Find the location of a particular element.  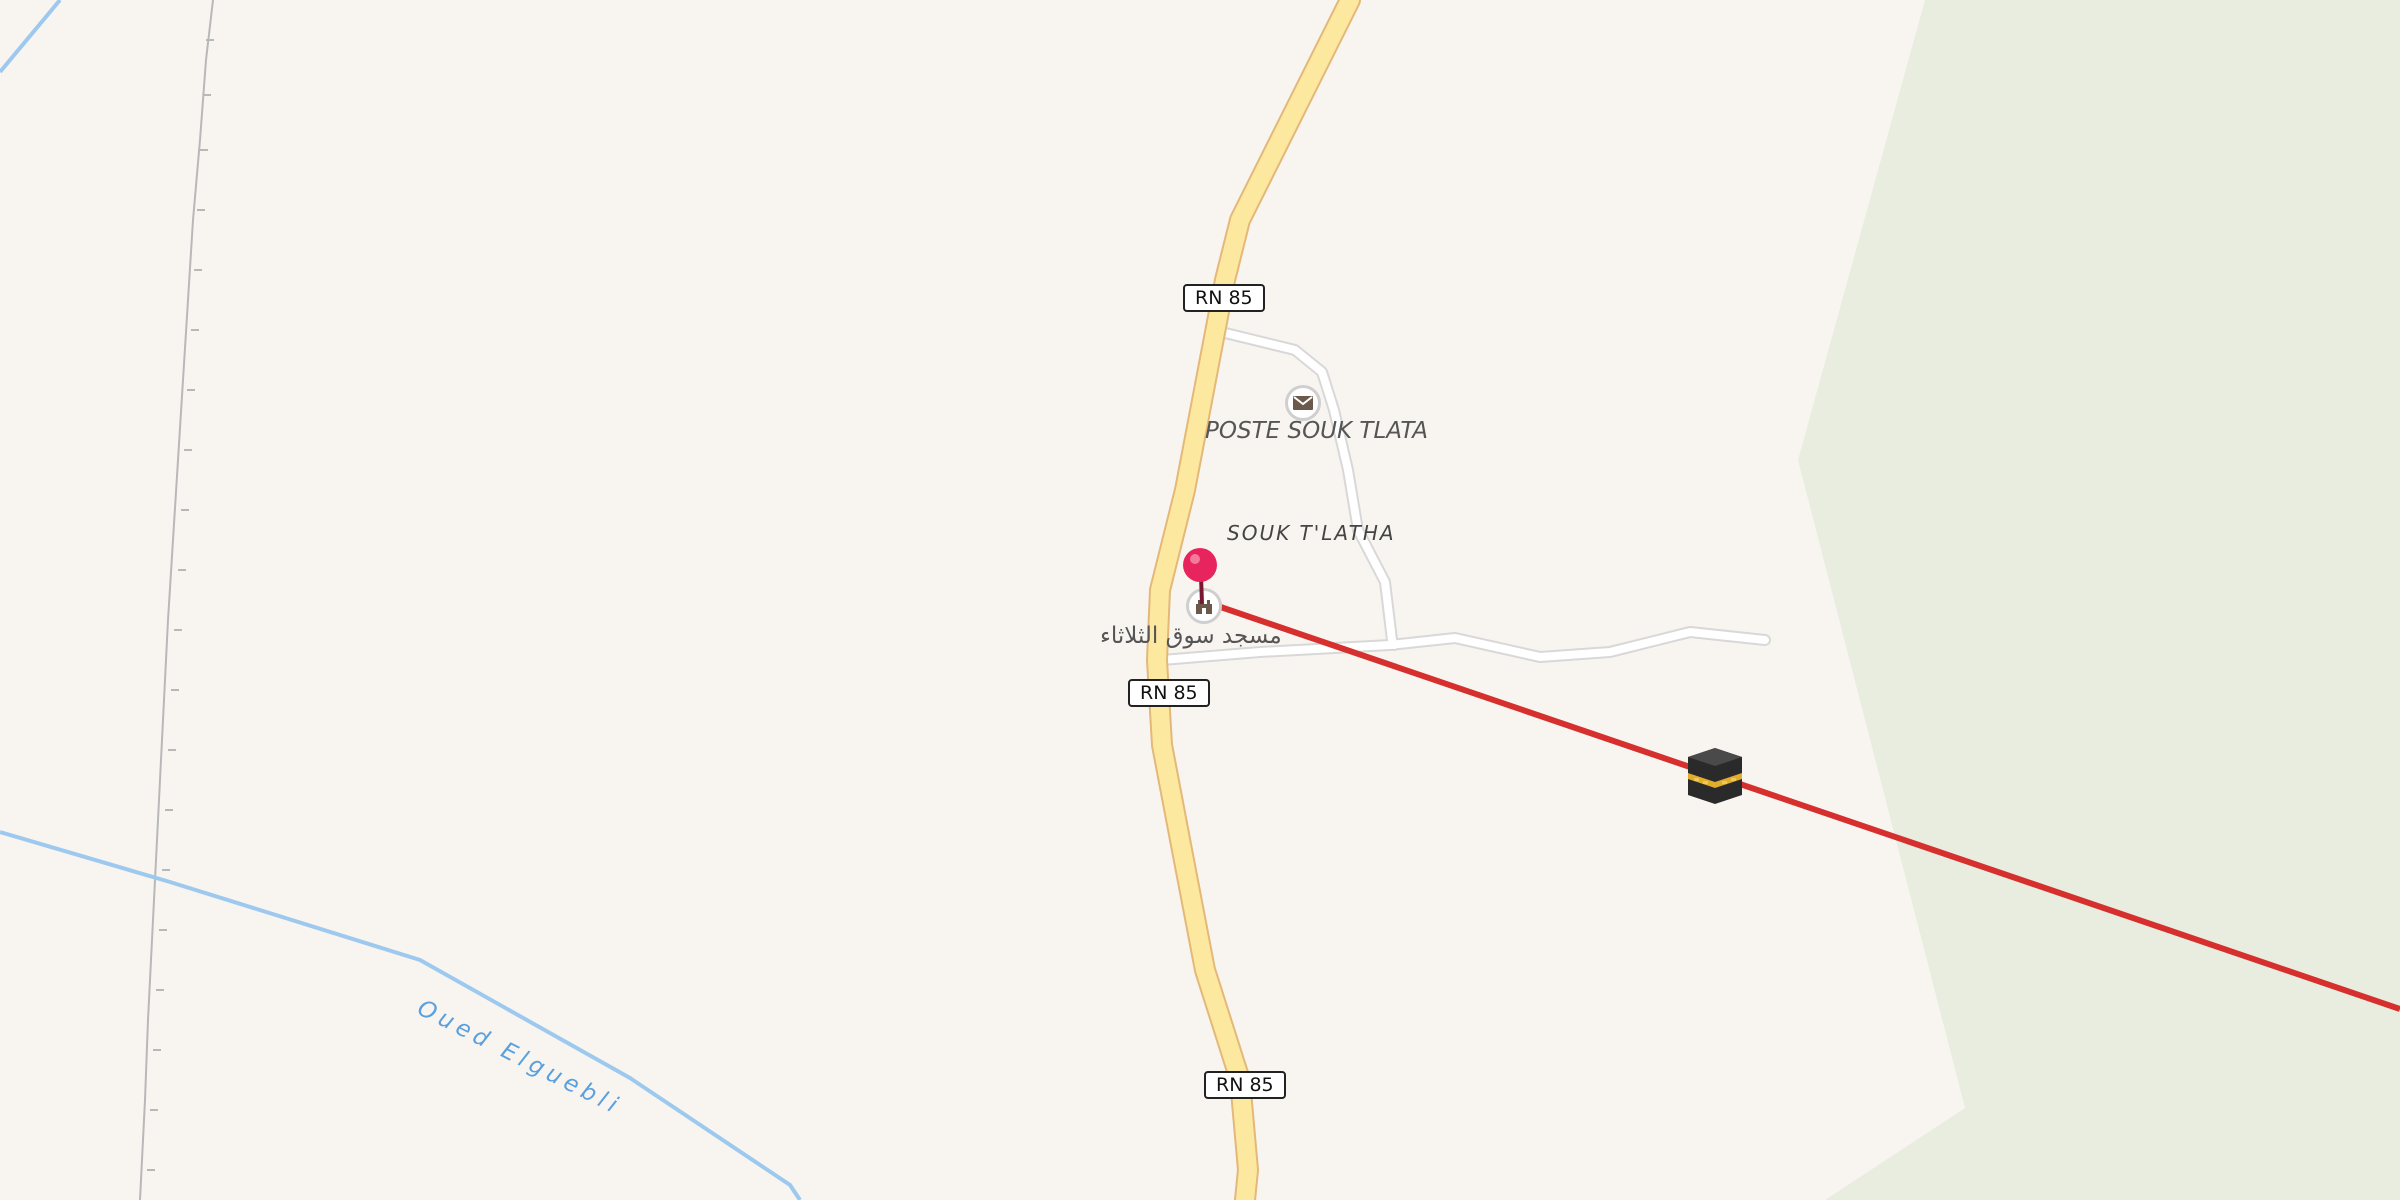

kaaba-icon is located at coordinates (1715, 776).